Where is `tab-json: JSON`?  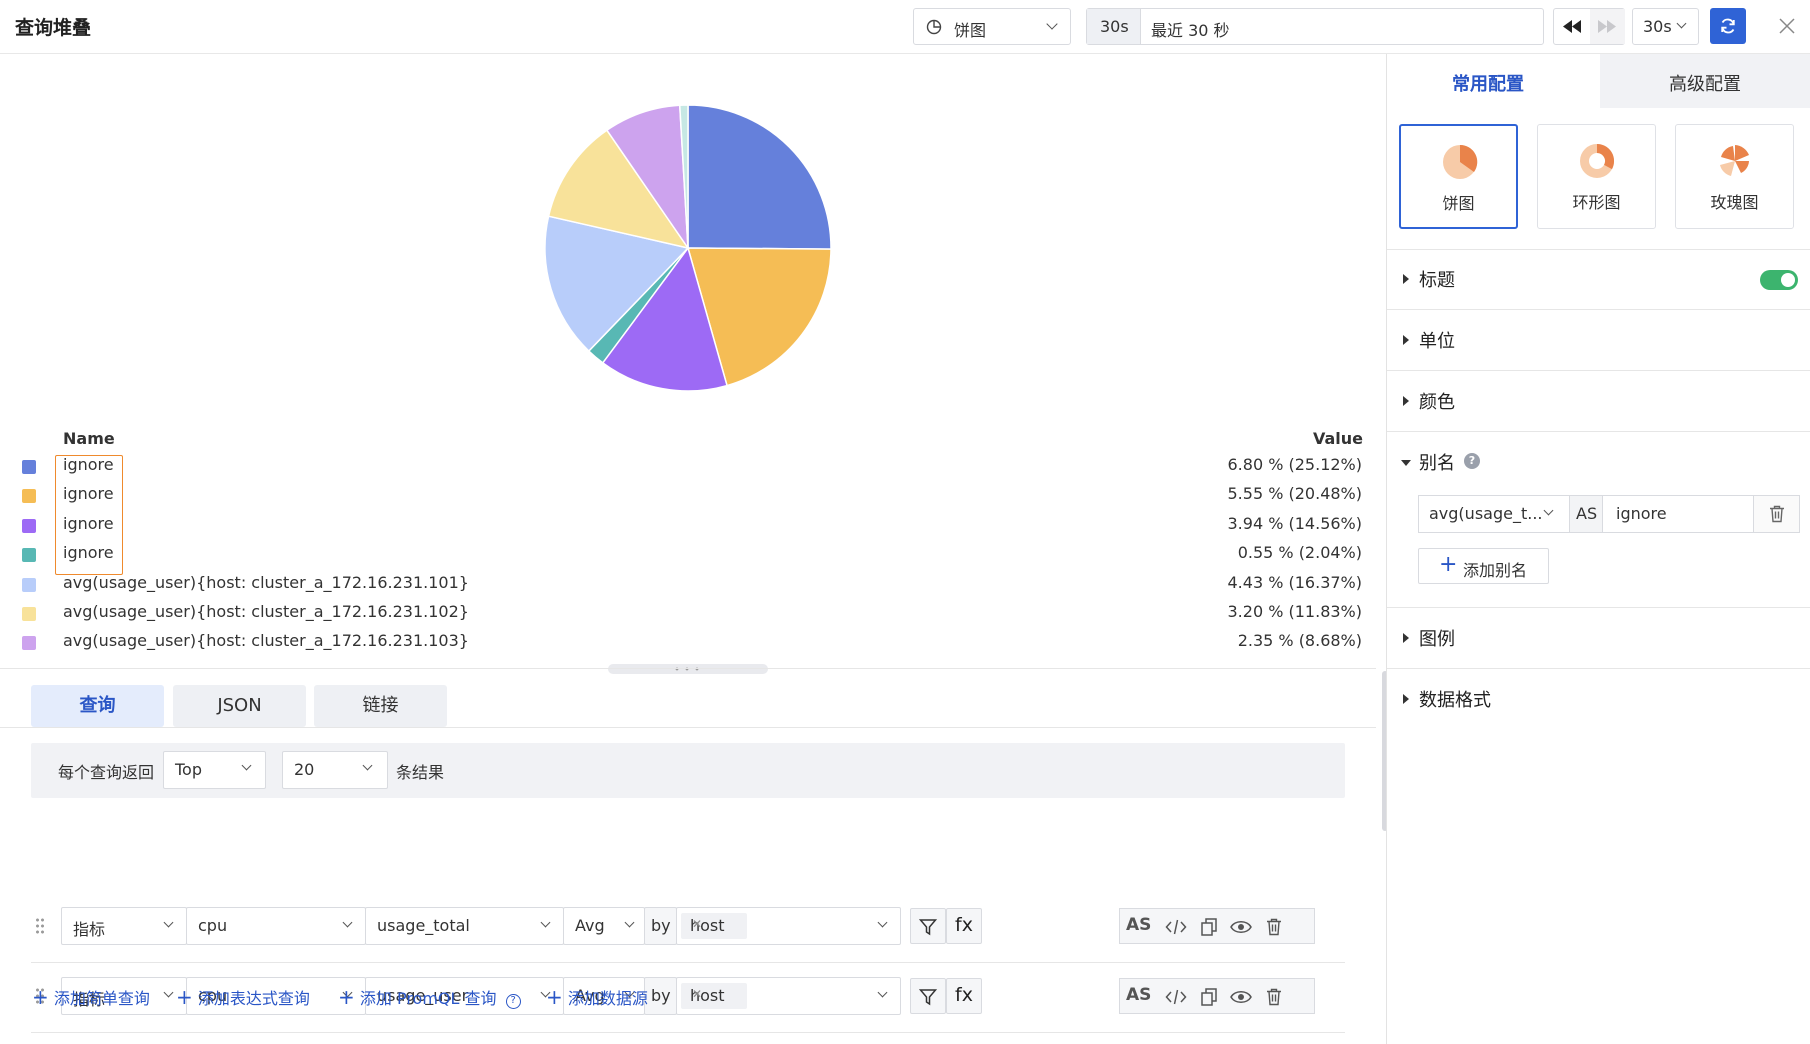
tab-json: JSON is located at coordinates (239, 706).